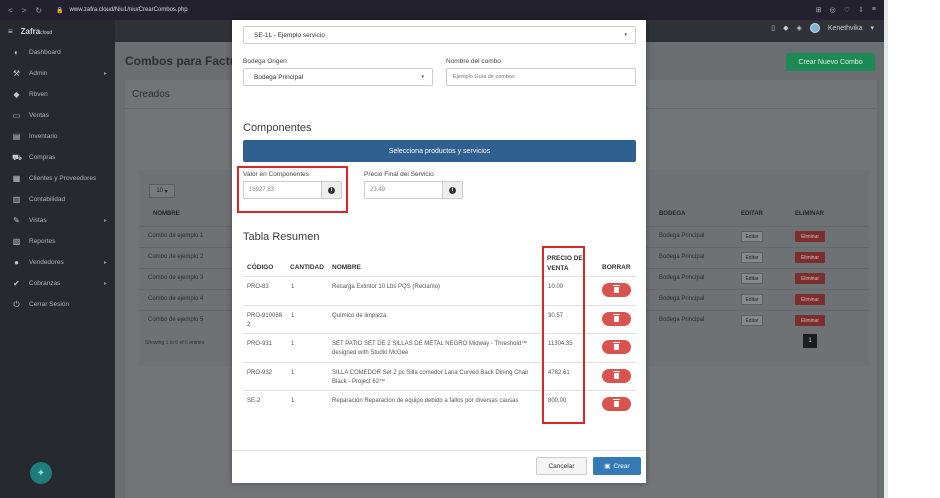 The width and height of the screenshot is (940, 498). Describe the element at coordinates (57, 220) in the screenshot. I see `sidebar-item-vistas: ✎ Vistas ▸` at that location.